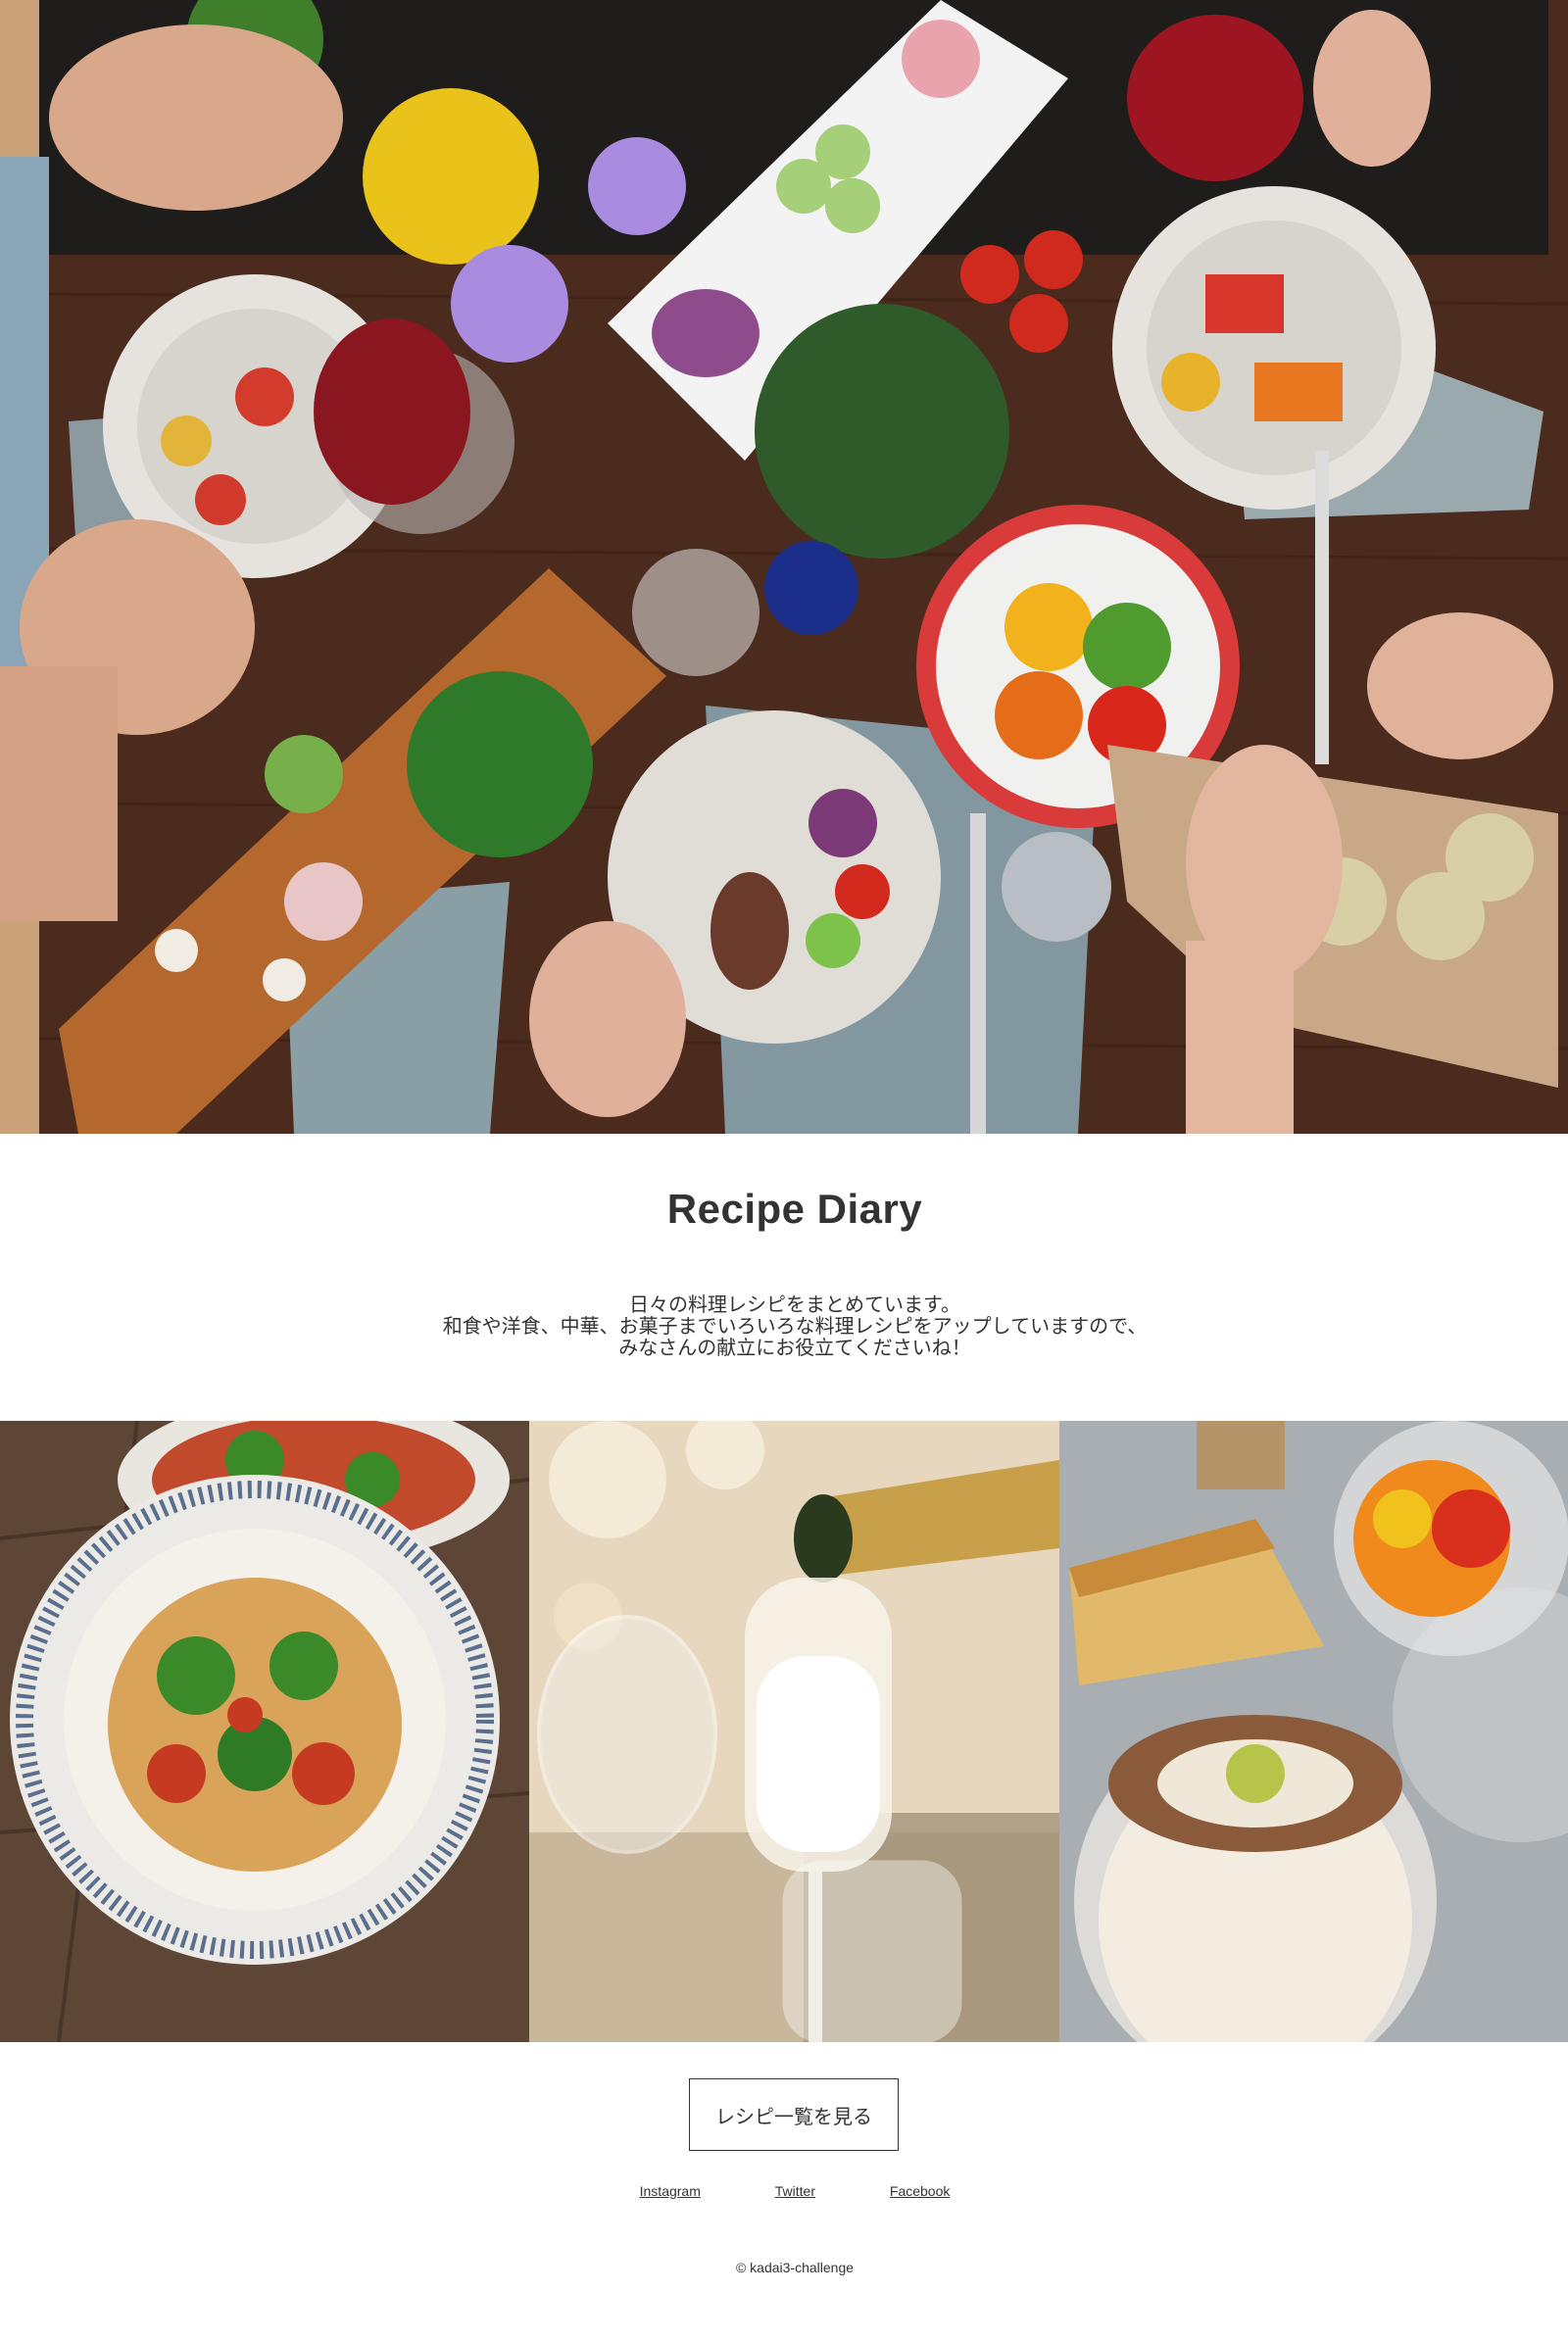 This screenshot has width=1568, height=2340. Describe the element at coordinates (794, 1347) in the screenshot. I see `intro-line: みなさんの献立にお役立てくださいね！` at that location.